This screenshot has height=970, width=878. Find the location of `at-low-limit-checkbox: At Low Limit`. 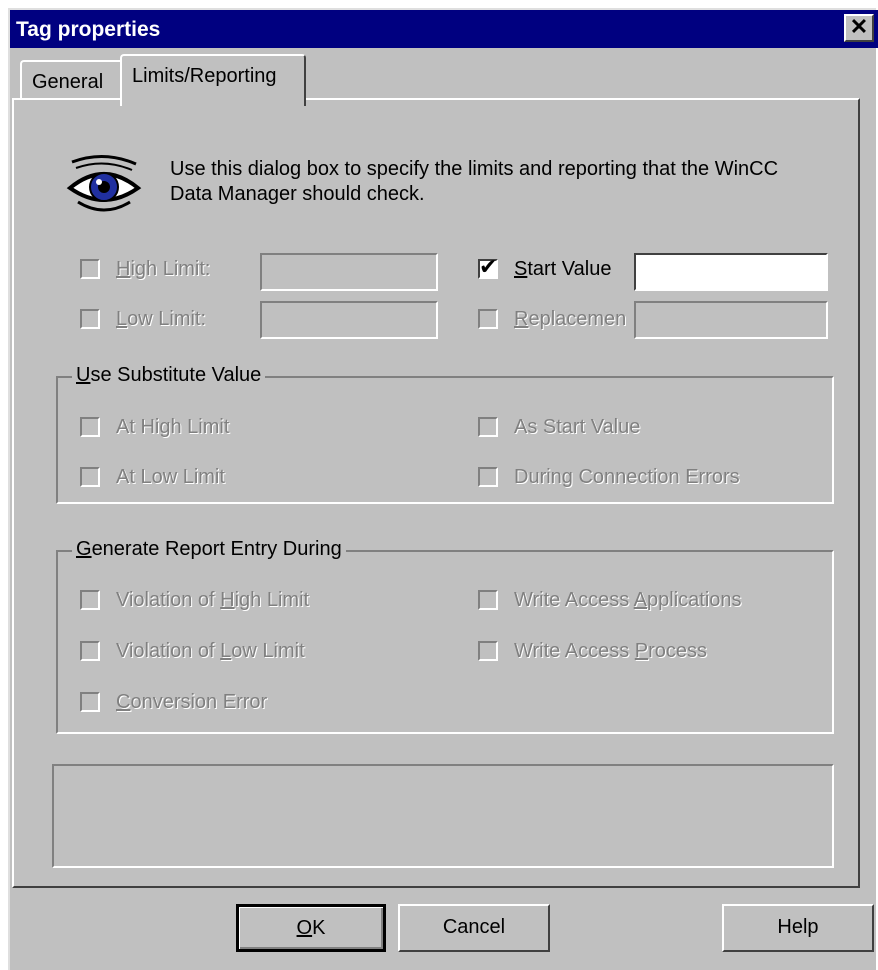

at-low-limit-checkbox: At Low Limit is located at coordinates (200, 478).